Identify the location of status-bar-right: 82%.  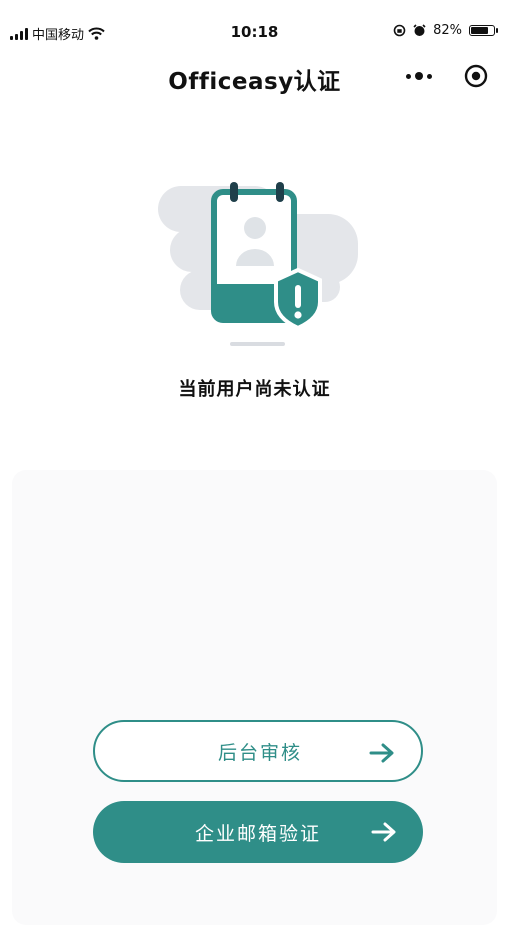
(445, 30).